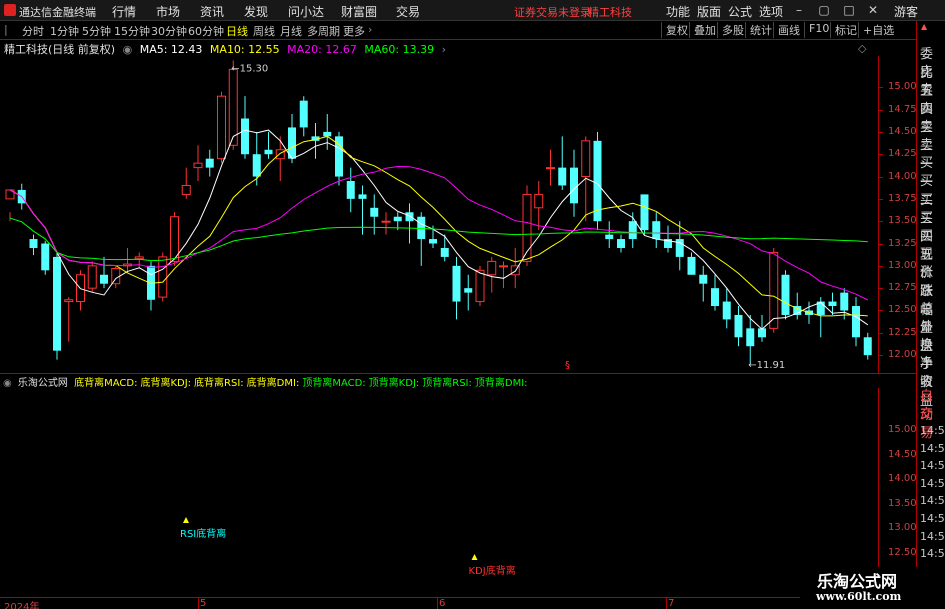 The image size is (945, 609). What do you see at coordinates (408, 11) in the screenshot?
I see `menu-jiaoyi: 交易` at bounding box center [408, 11].